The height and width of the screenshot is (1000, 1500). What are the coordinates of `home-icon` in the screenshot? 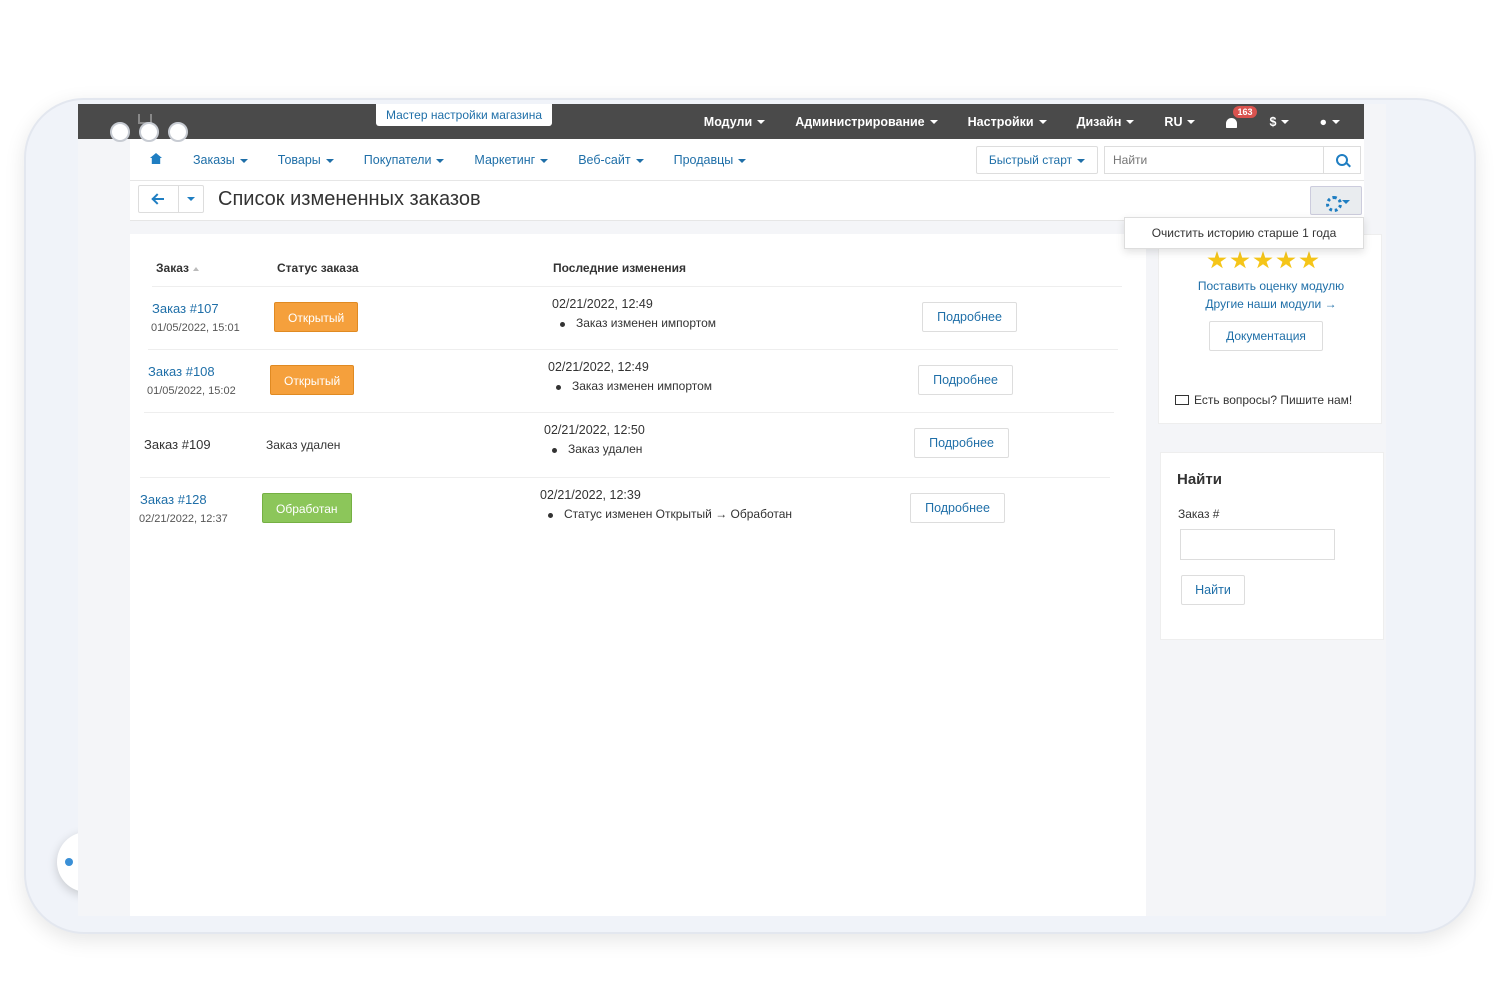 It's located at (156, 158).